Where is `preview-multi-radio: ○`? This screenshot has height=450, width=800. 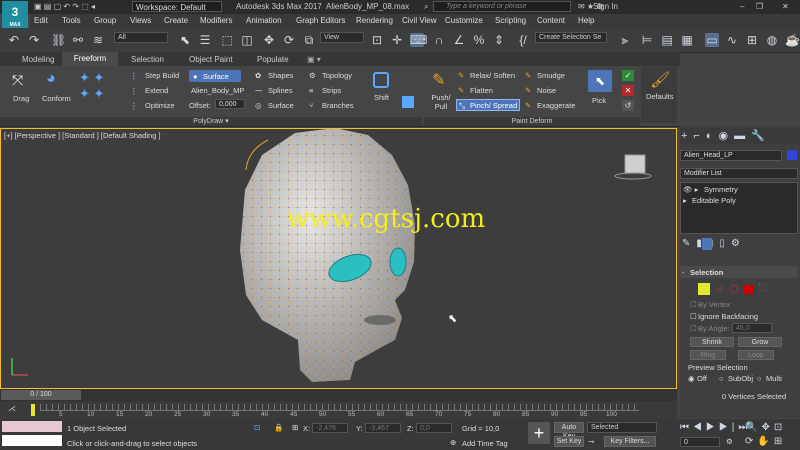 preview-multi-radio: ○ is located at coordinates (759, 378).